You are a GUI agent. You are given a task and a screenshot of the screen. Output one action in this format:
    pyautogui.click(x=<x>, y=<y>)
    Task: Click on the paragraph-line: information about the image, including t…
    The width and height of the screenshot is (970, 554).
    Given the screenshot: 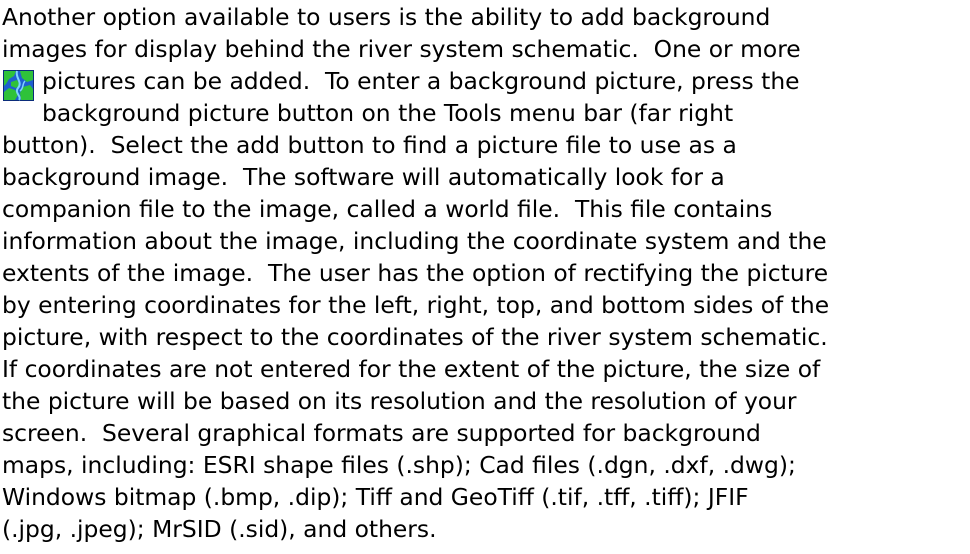 What is the action you would take?
    pyautogui.click(x=414, y=241)
    